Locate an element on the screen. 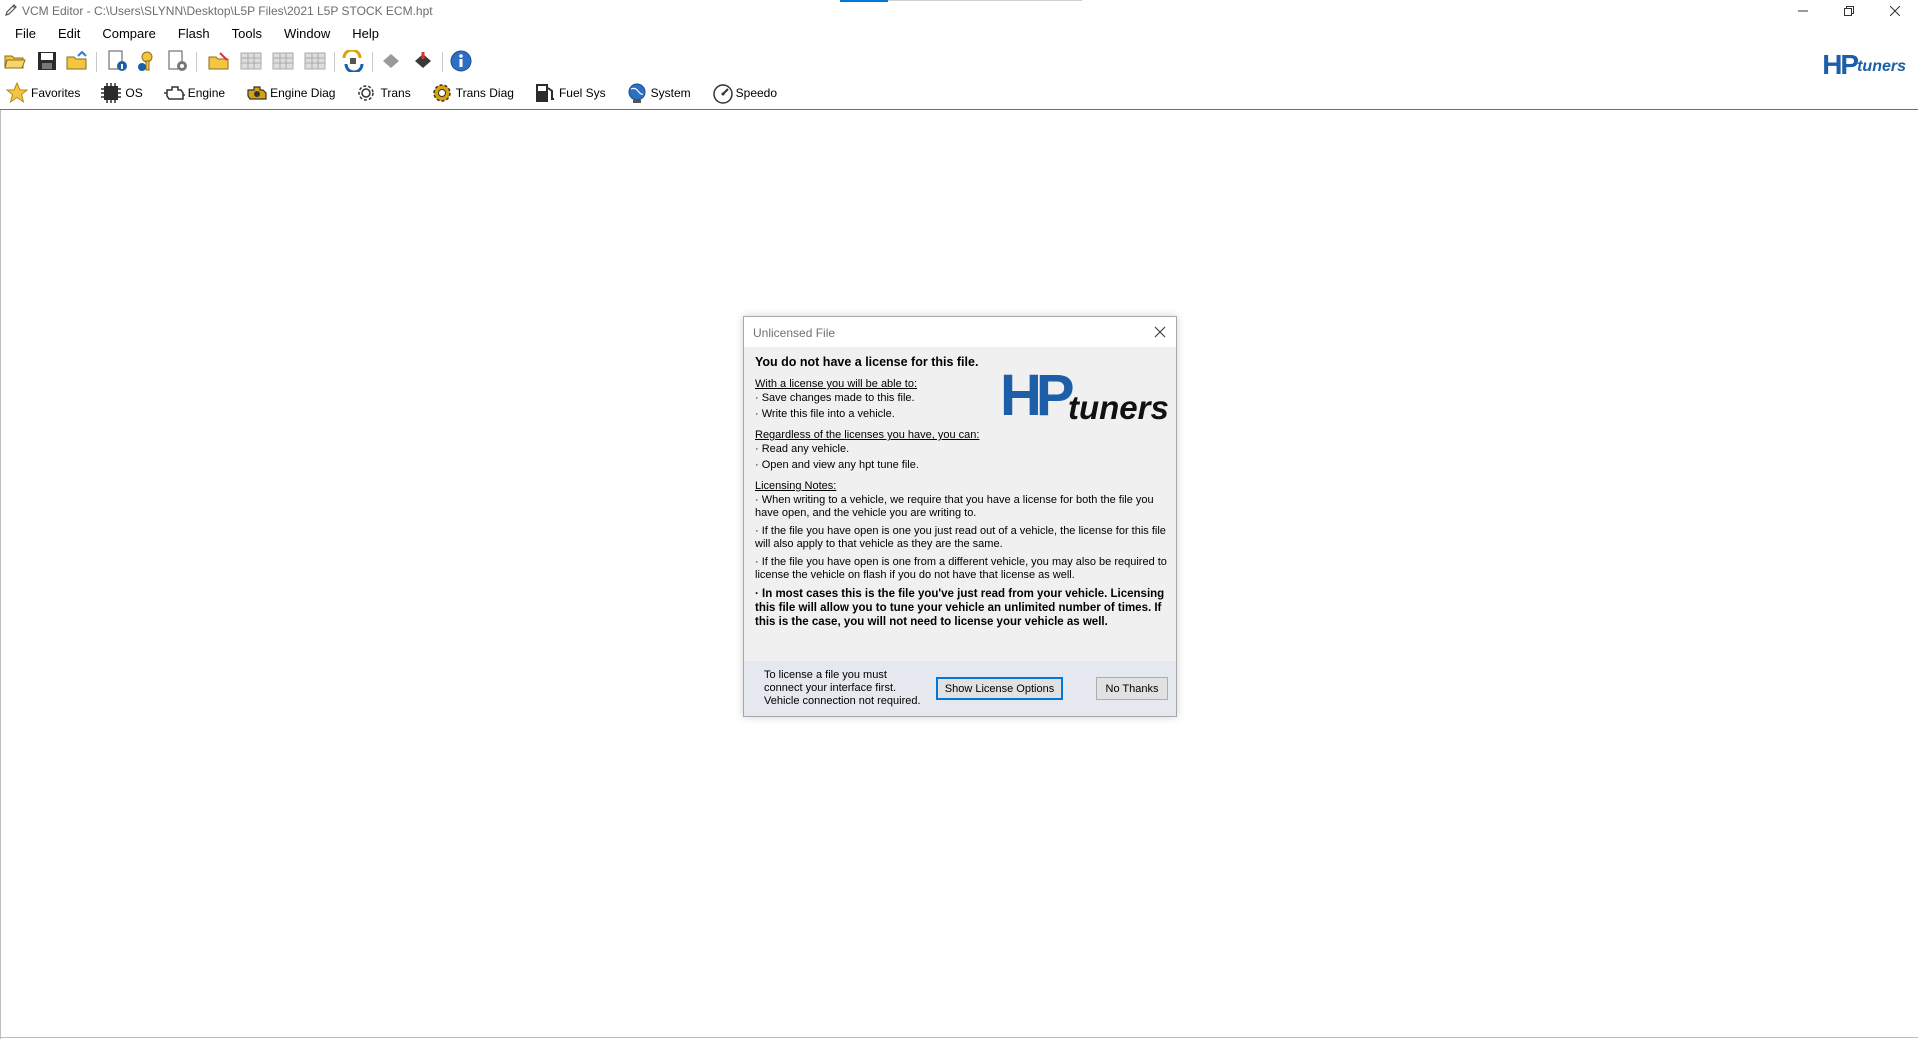 This screenshot has height=1039, width=1918. category-label: Trans is located at coordinates (395, 93).